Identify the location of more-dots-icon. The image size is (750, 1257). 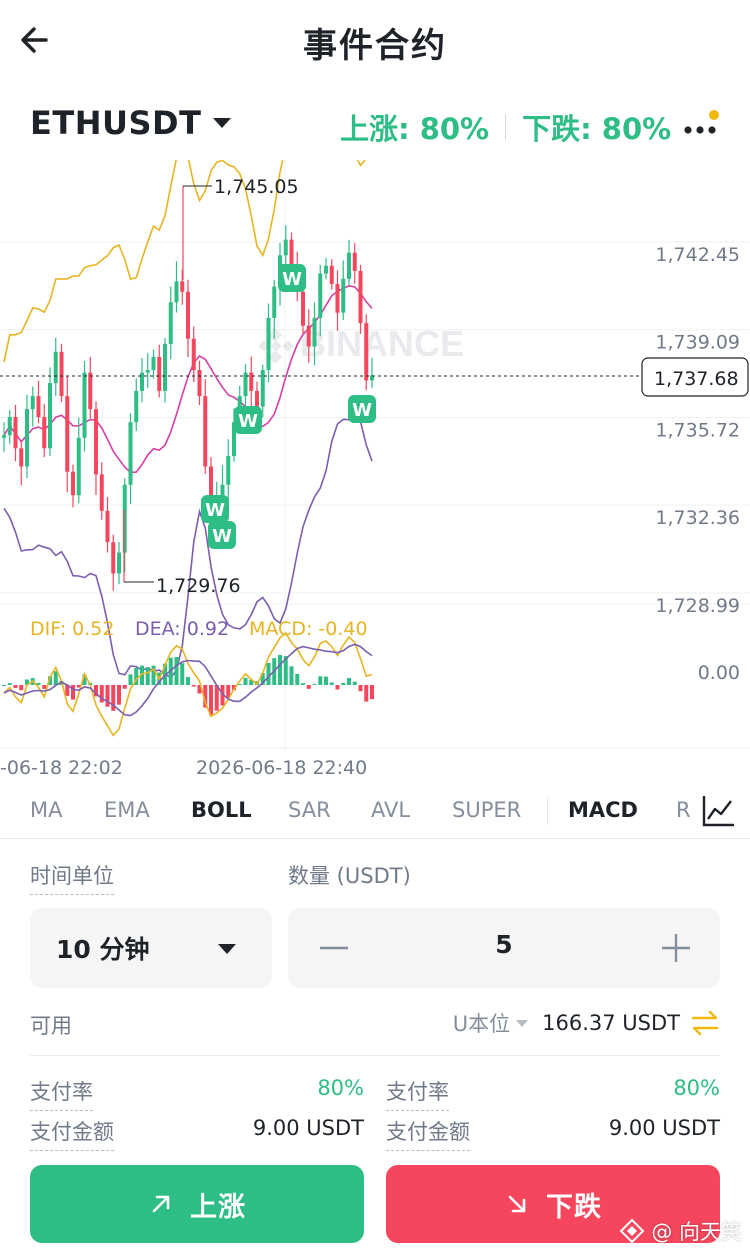
(702, 126).